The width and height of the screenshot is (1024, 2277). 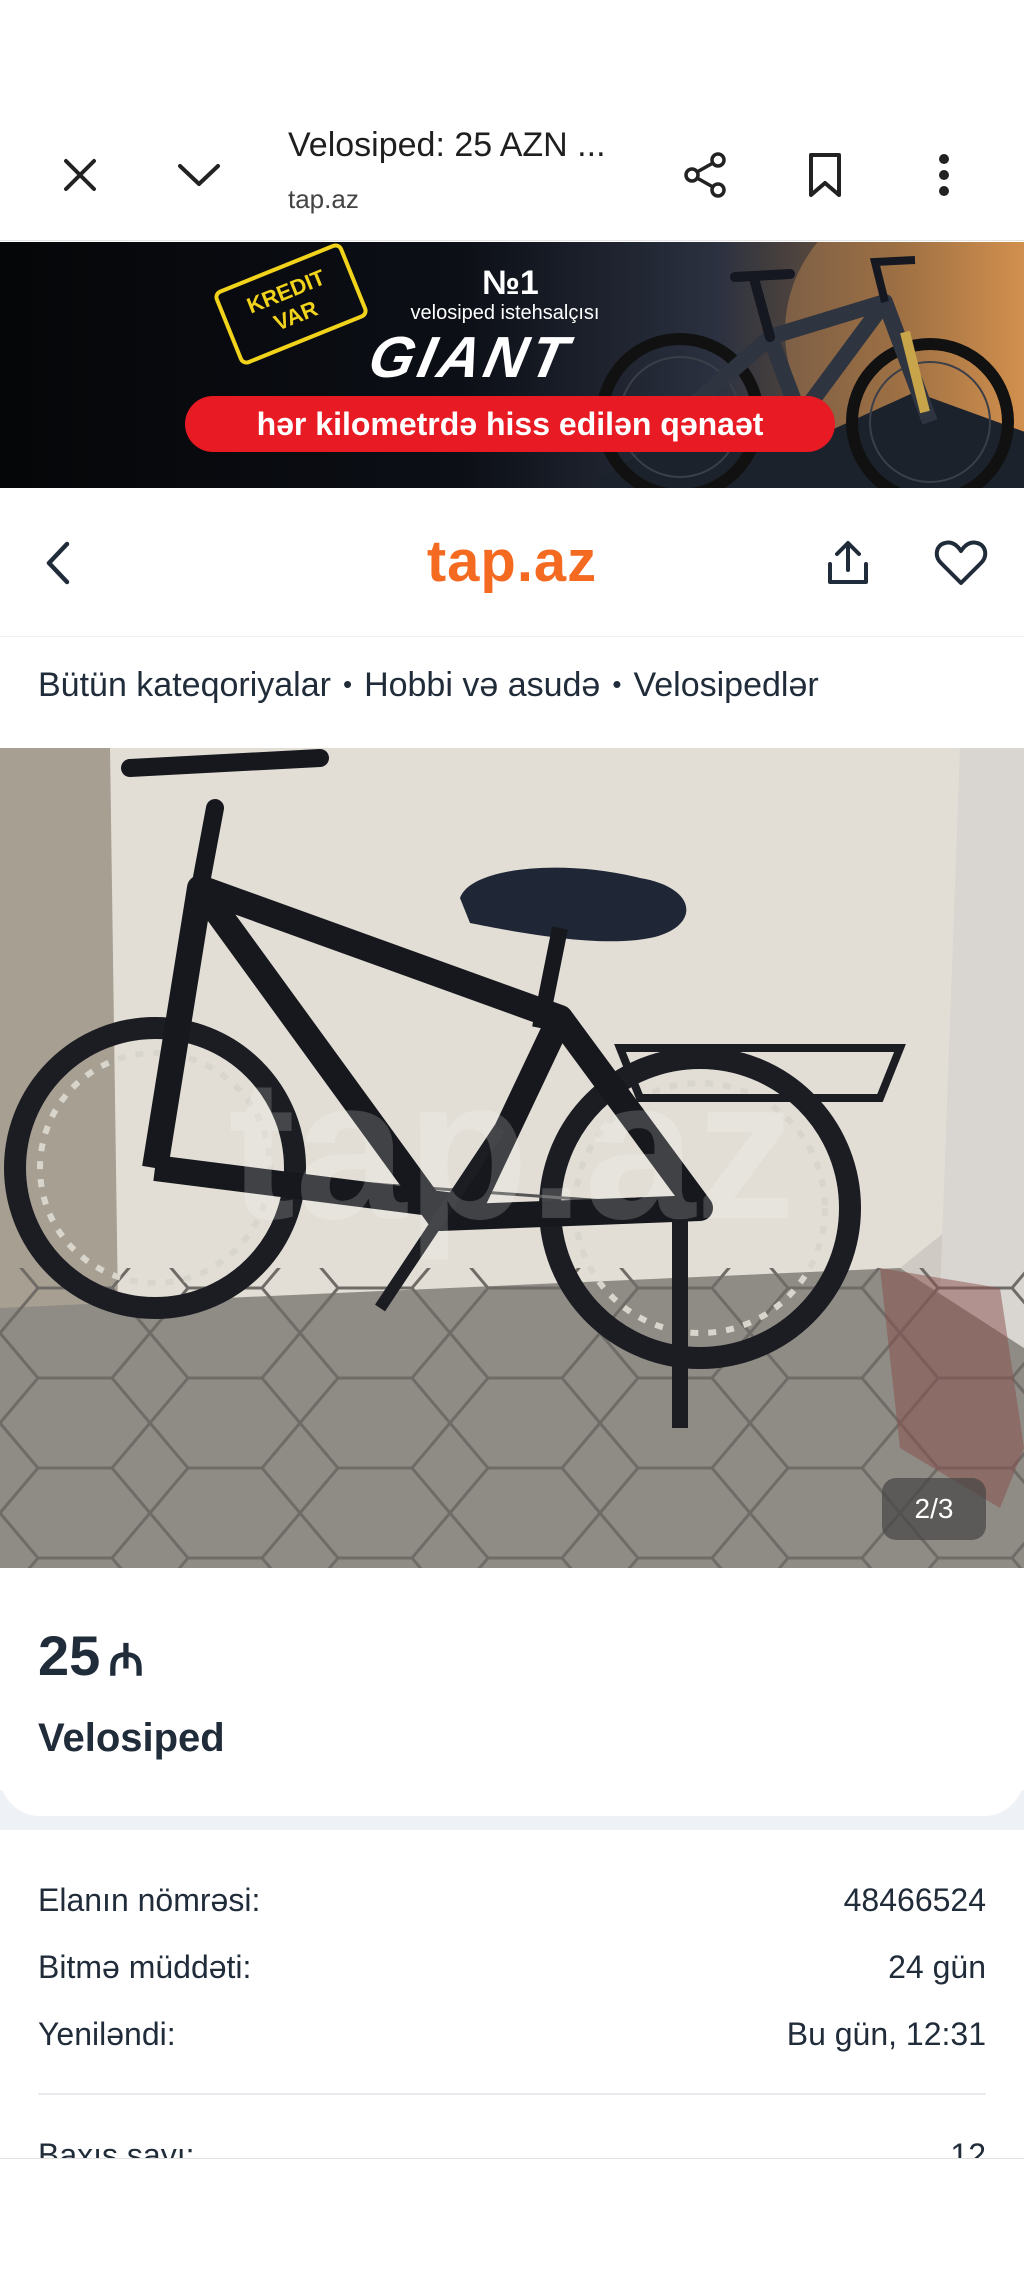 What do you see at coordinates (291, 304) in the screenshot?
I see `kredit-badge: KREDIT VAR` at bounding box center [291, 304].